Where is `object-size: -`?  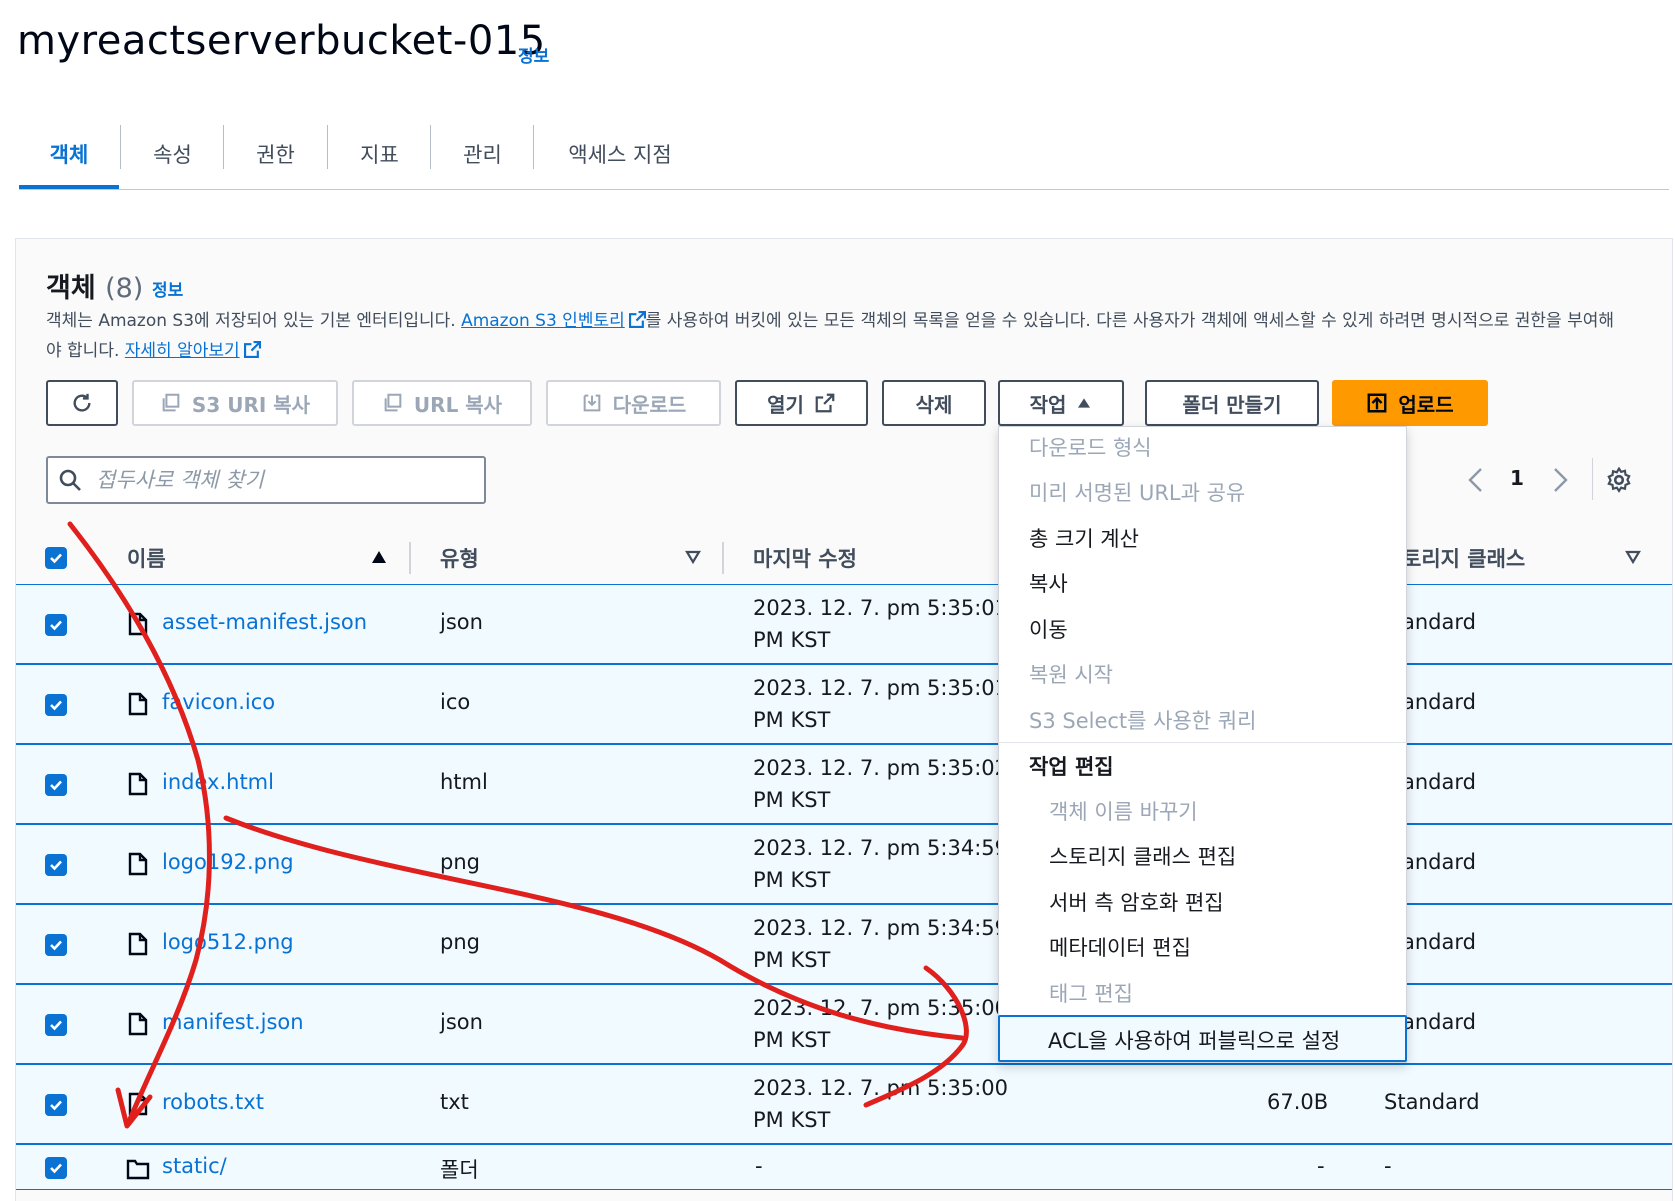
object-size: - is located at coordinates (1321, 1166).